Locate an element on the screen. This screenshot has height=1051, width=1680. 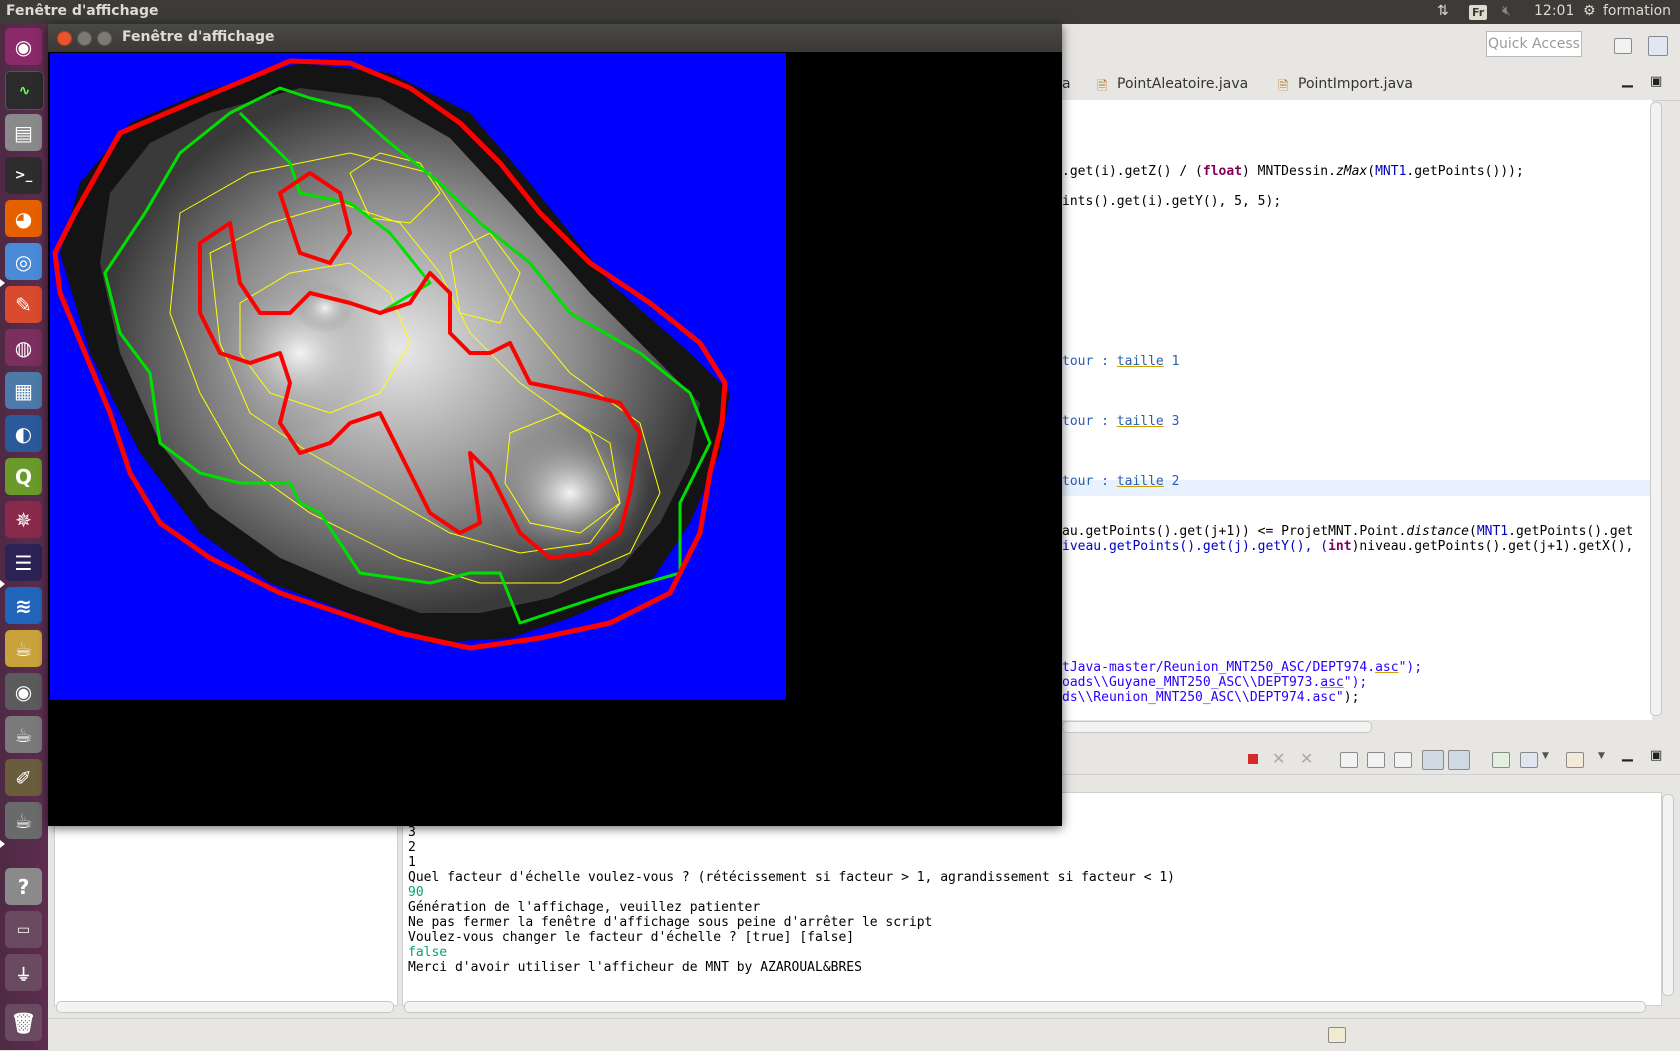
scroll-lock-icon is located at coordinates (1376, 760).